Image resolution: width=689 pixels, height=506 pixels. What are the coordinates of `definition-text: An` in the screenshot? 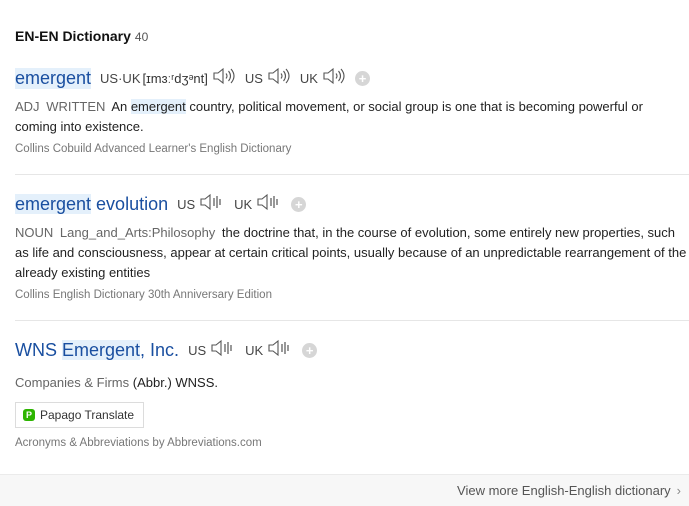 It's located at (121, 106).